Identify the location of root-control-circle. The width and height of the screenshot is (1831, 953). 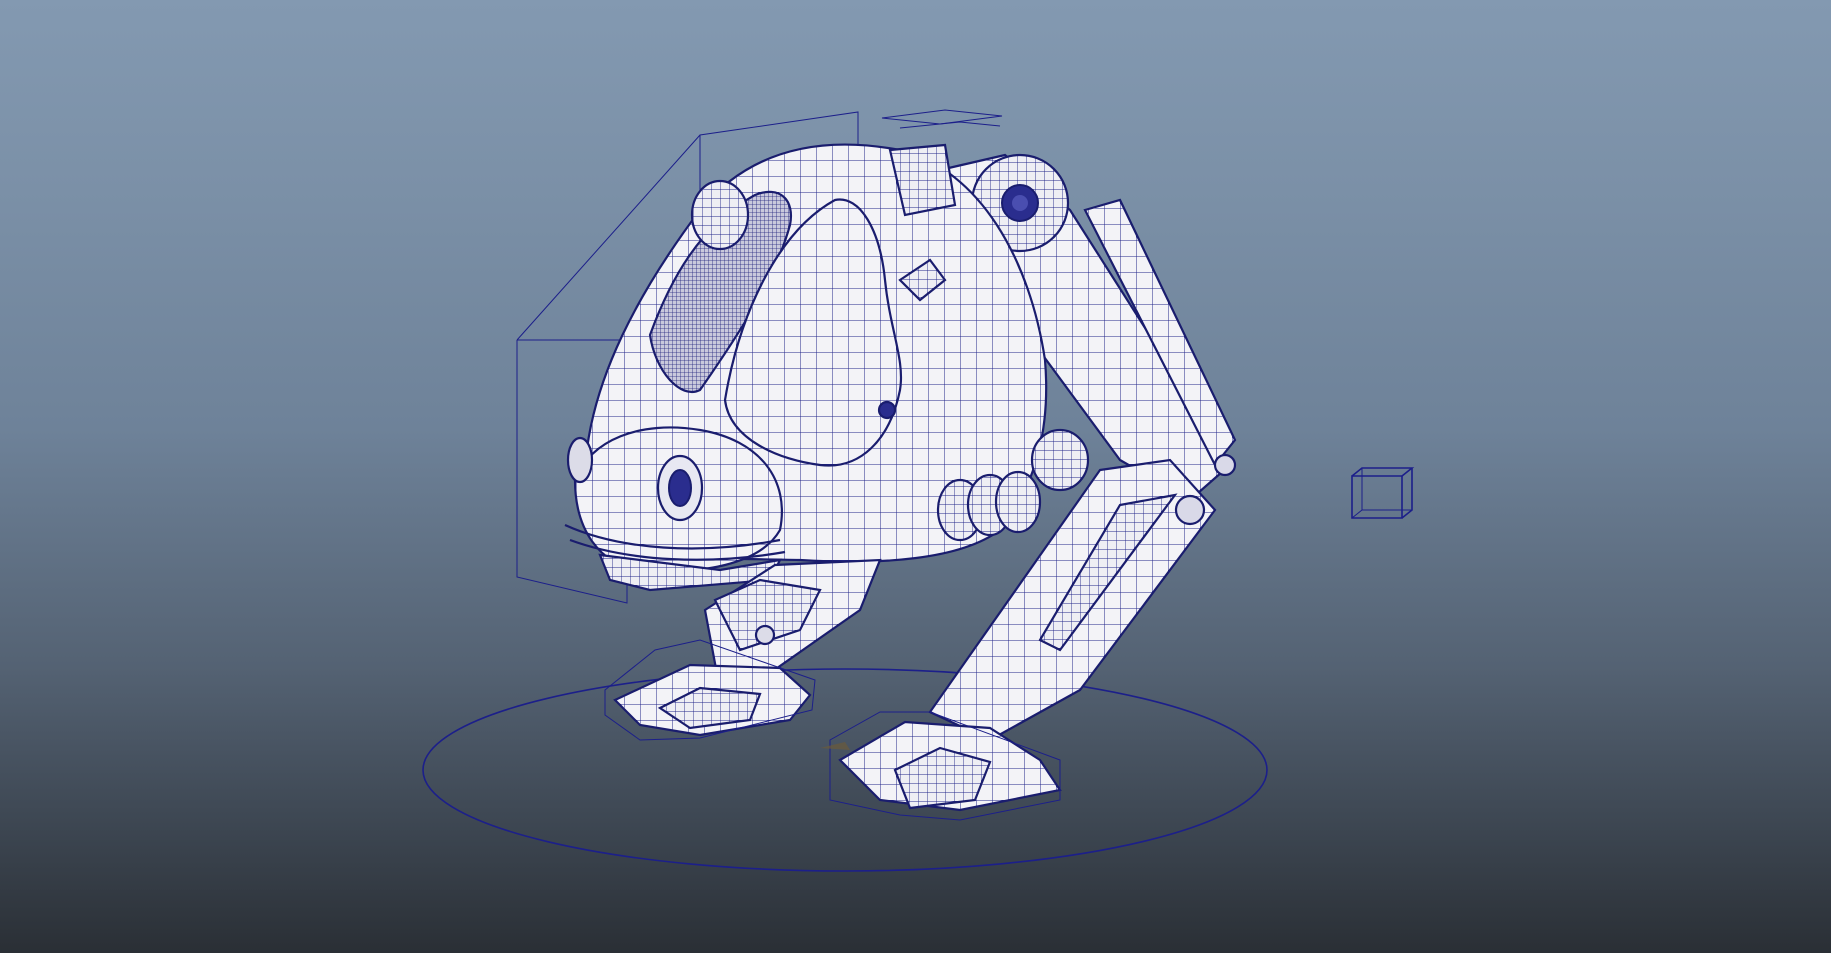
(845, 770).